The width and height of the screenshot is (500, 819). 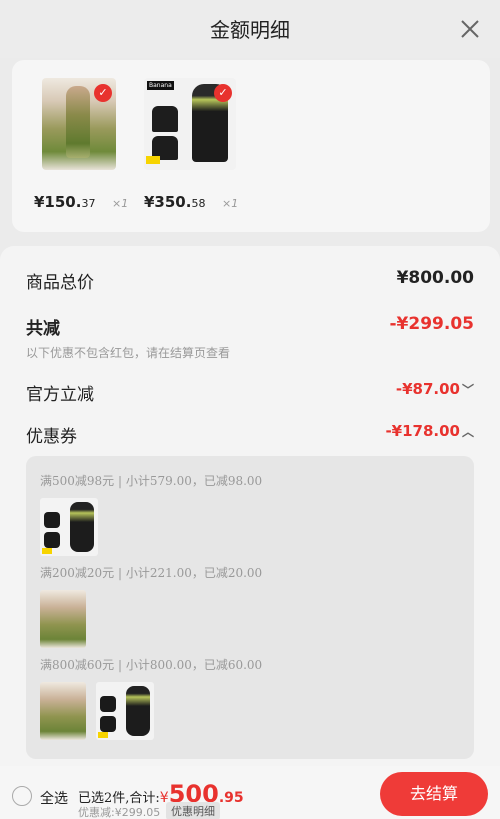 What do you see at coordinates (51, 437) in the screenshot?
I see `coupon-label: 优惠券` at bounding box center [51, 437].